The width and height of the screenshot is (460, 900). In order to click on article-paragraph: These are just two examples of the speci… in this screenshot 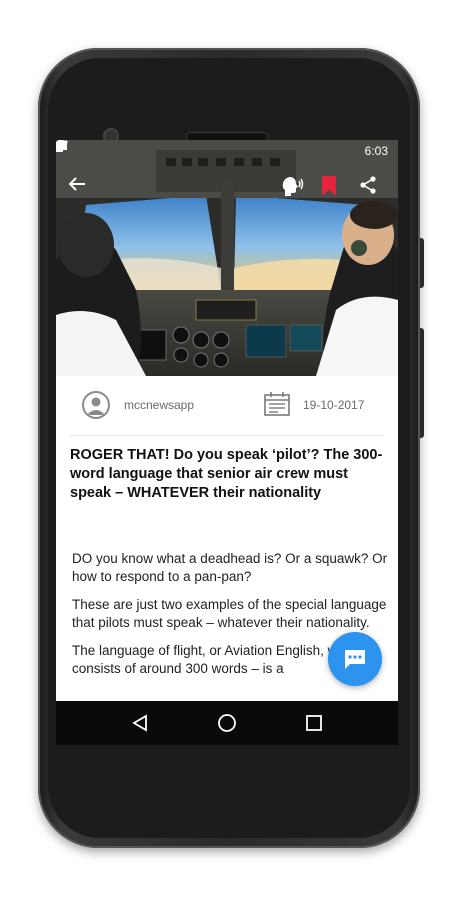, I will do `click(229, 613)`.